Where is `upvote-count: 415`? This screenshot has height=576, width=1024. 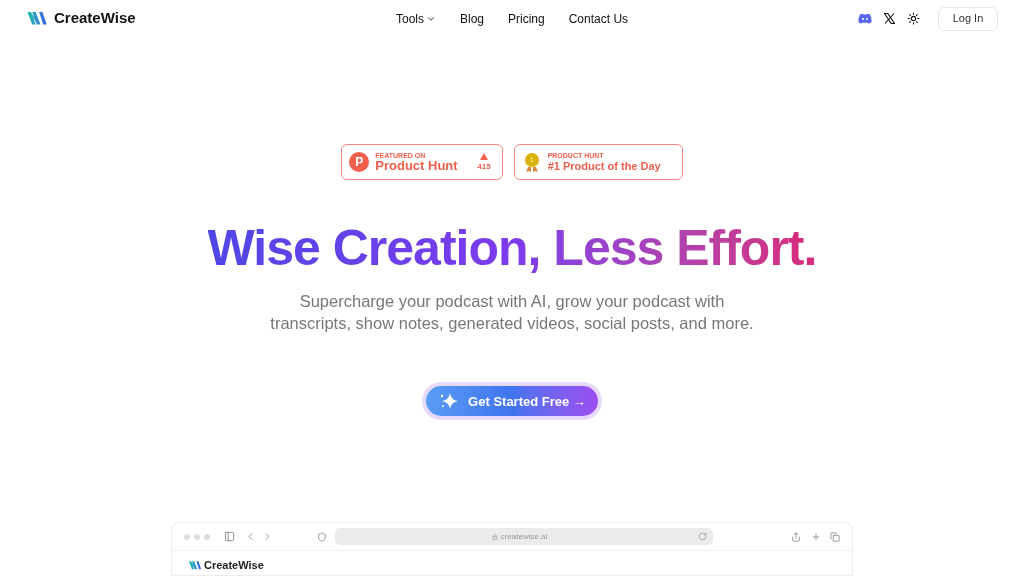 upvote-count: 415 is located at coordinates (484, 167).